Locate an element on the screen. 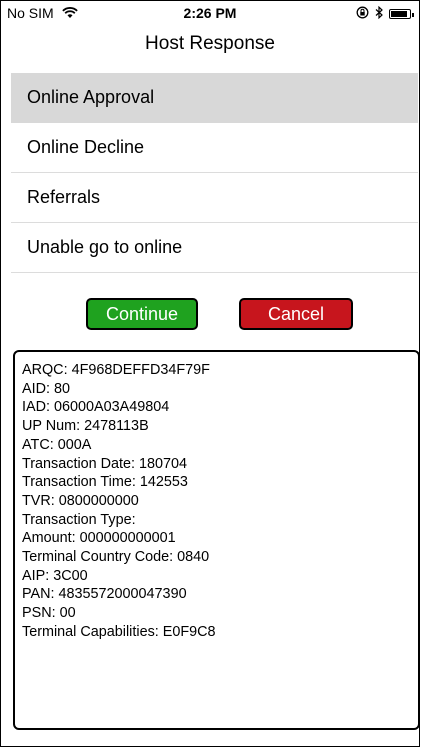  option-label: Unable go to online is located at coordinates (105, 247).